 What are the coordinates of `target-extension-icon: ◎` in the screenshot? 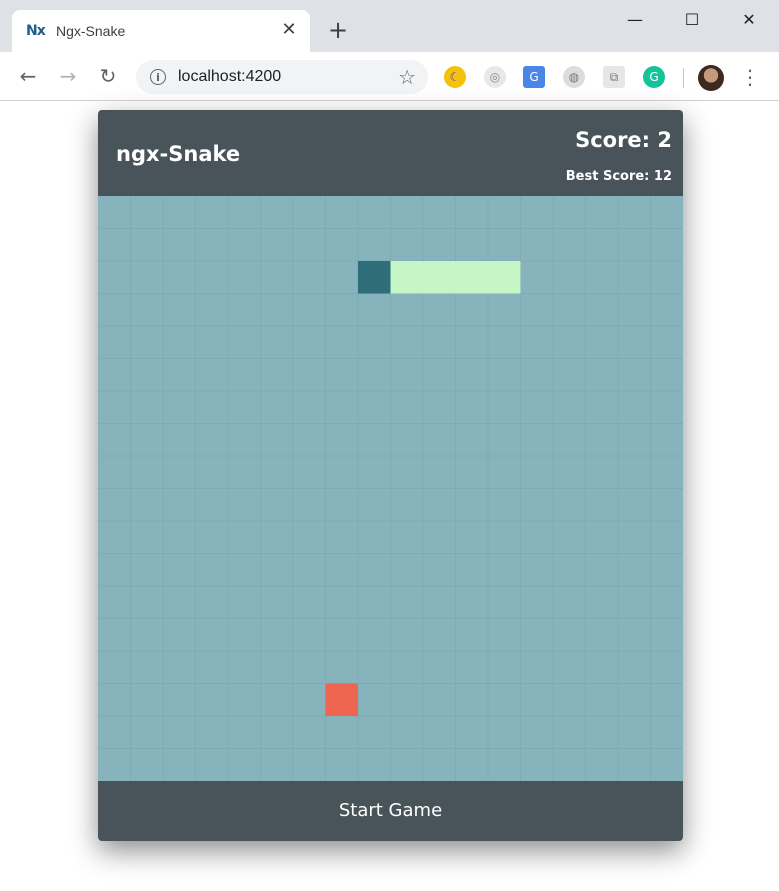 It's located at (495, 77).